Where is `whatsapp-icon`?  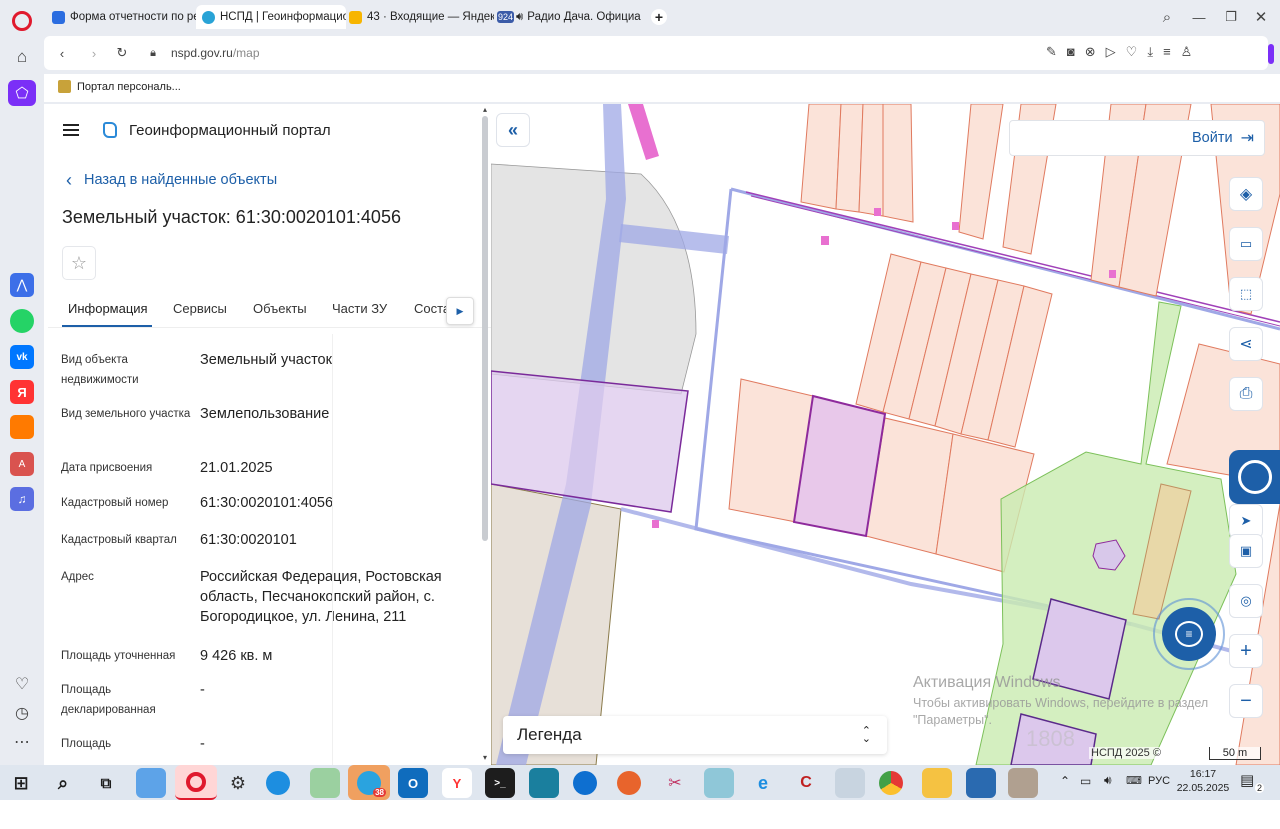
whatsapp-icon is located at coordinates (22, 321).